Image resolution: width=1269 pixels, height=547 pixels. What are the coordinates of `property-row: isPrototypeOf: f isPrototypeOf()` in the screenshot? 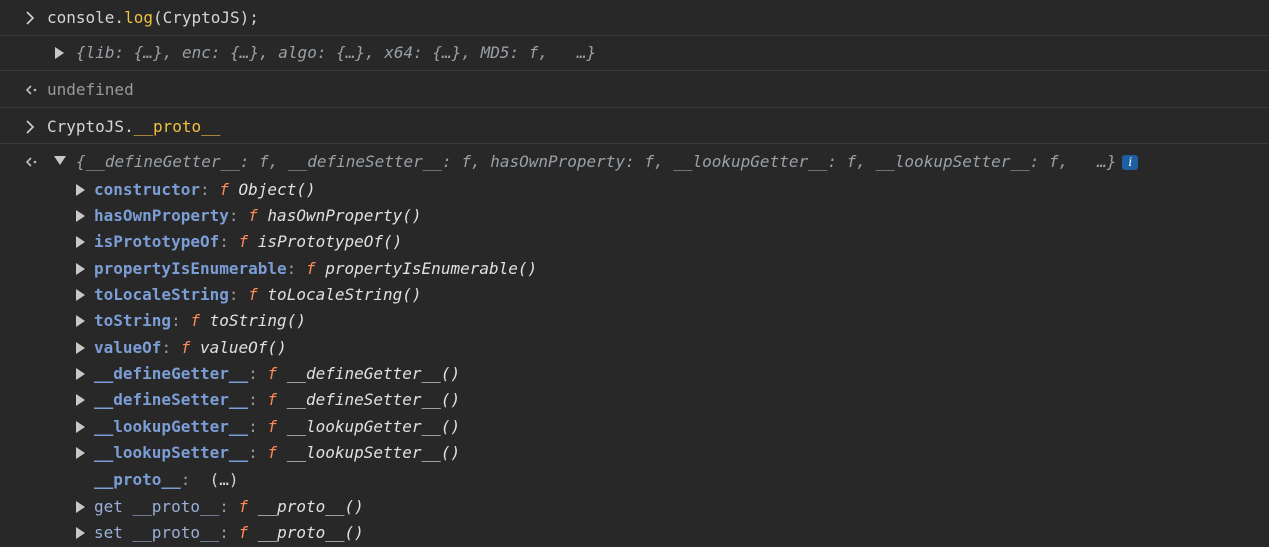 It's located at (248, 242).